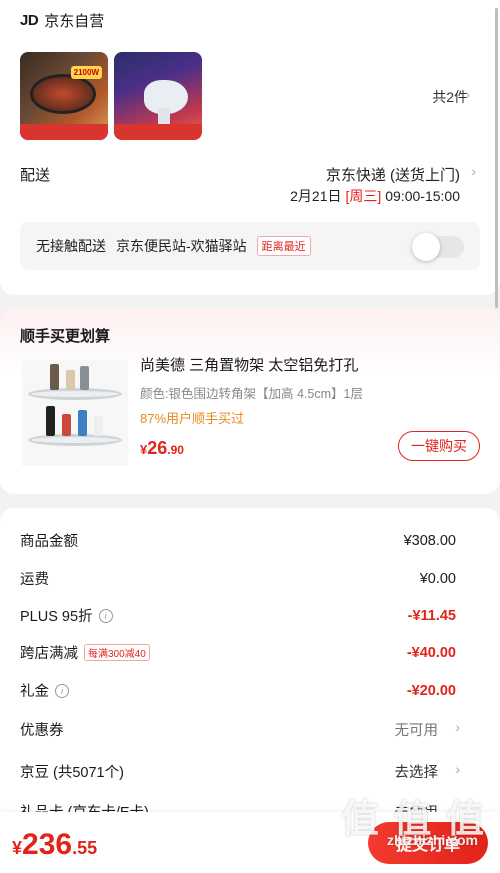 The width and height of the screenshot is (500, 873). Describe the element at coordinates (473, 171) in the screenshot. I see `delivery-chevron-right-icon: ›` at that location.